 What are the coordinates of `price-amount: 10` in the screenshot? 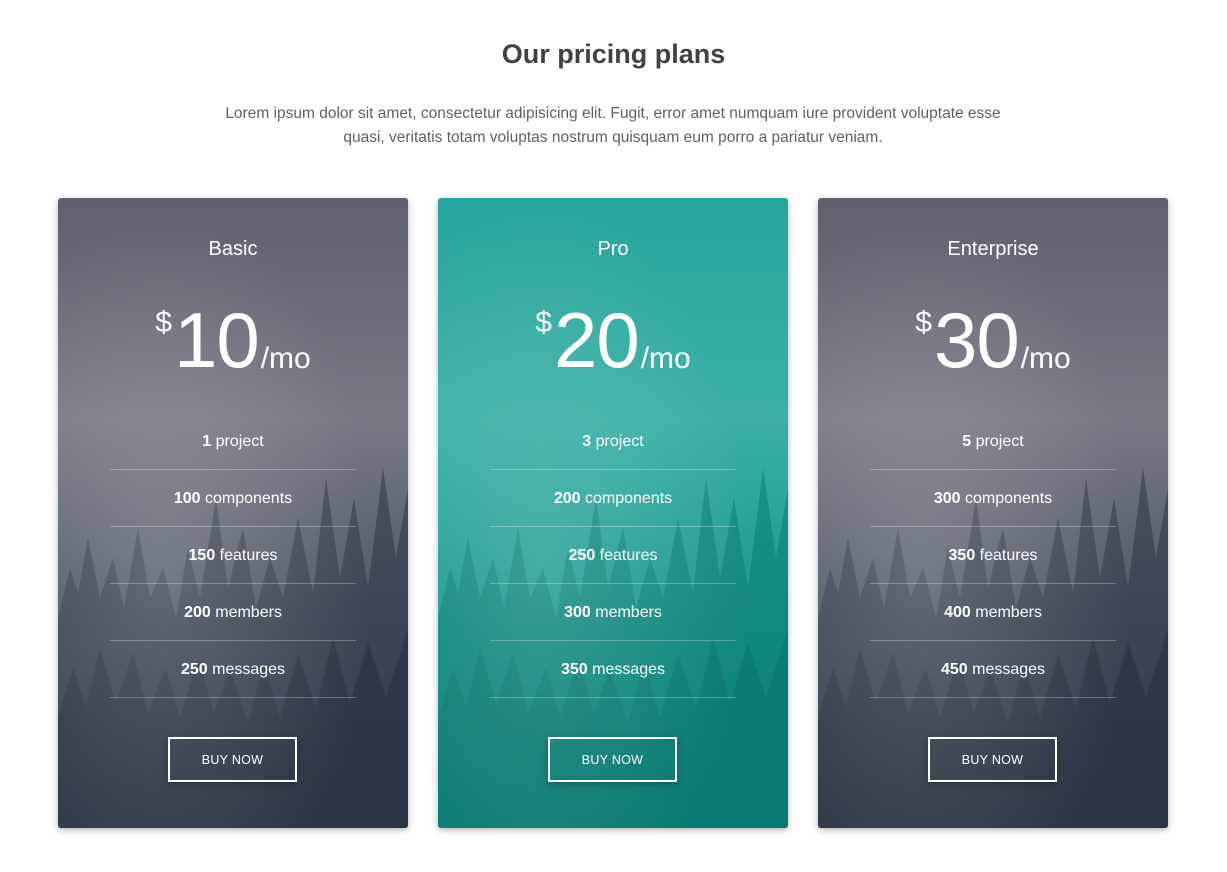 It's located at (216, 340).